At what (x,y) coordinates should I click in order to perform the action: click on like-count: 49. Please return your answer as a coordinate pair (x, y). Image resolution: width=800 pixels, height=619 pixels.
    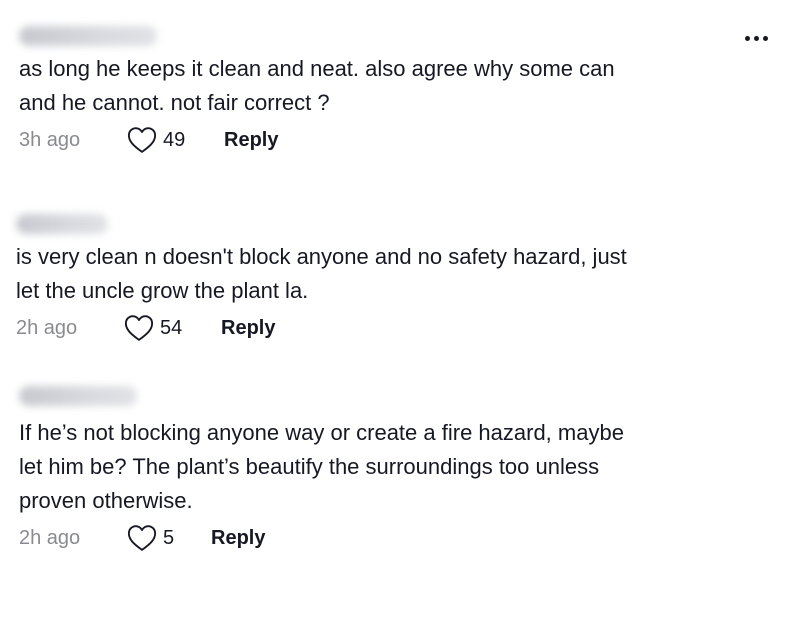
    Looking at the image, I should click on (174, 139).